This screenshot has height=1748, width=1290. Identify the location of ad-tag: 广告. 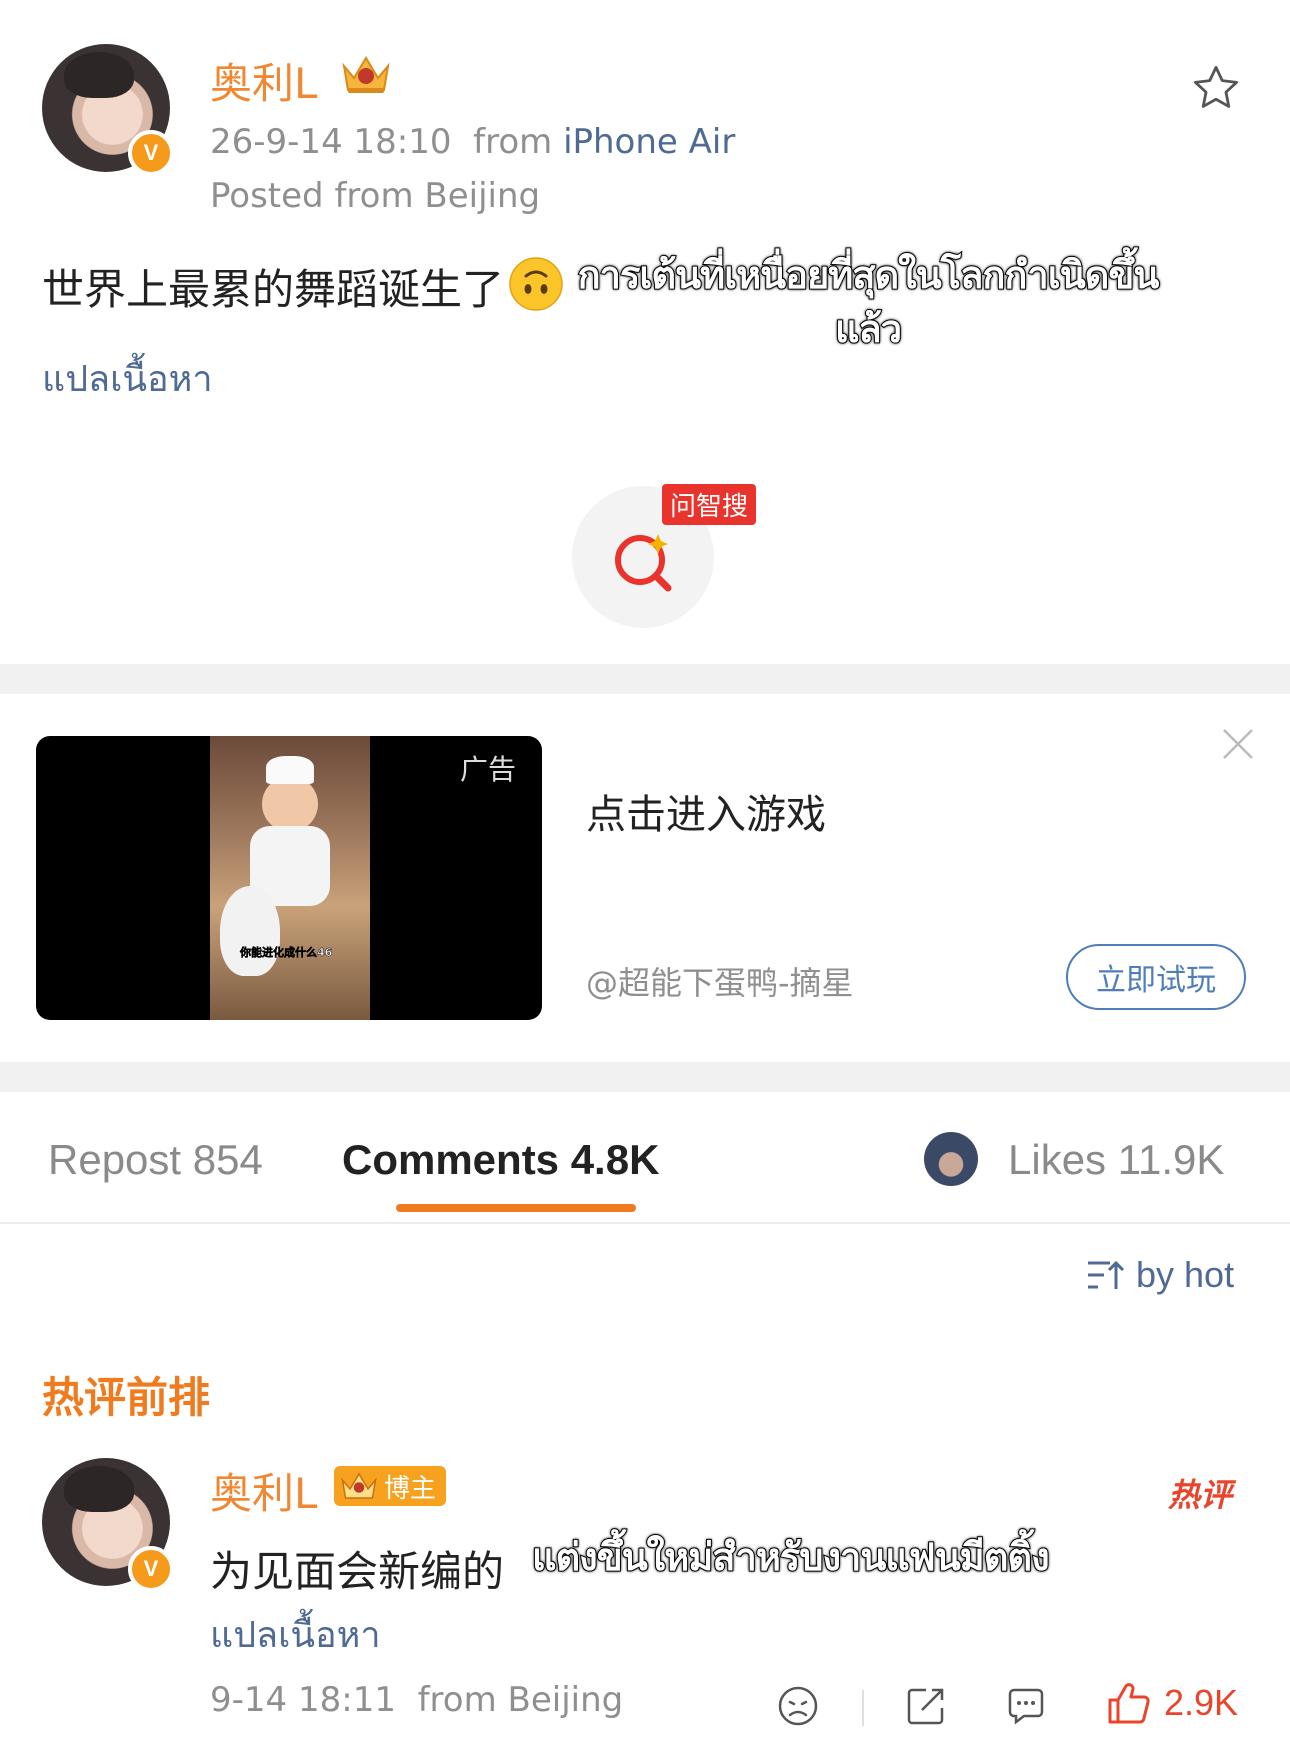
(488, 769).